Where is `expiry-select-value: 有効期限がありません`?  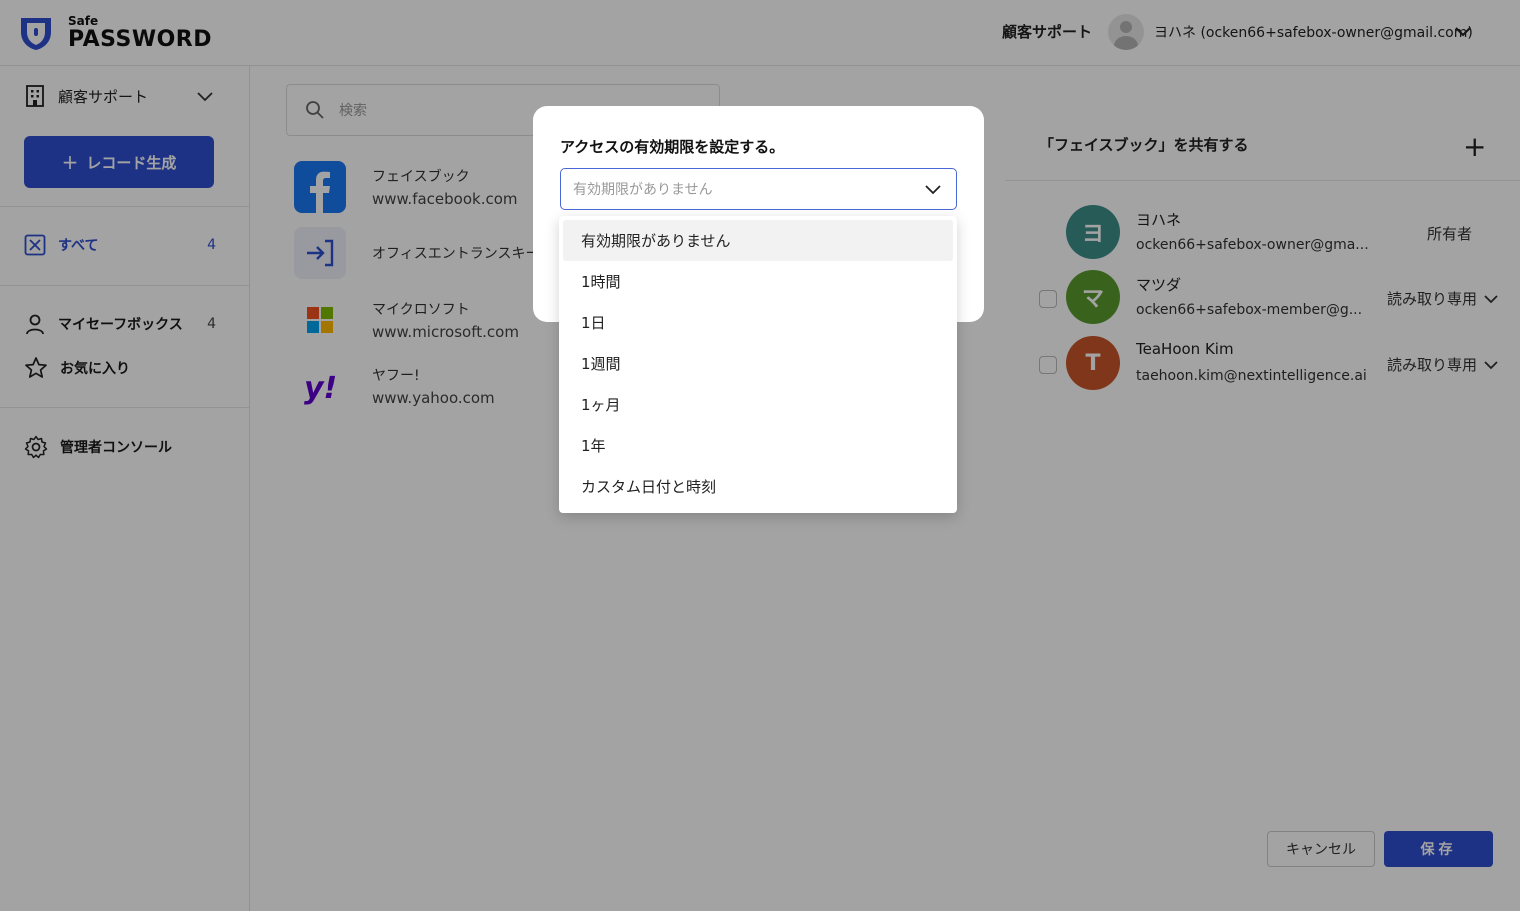
expiry-select-value: 有効期限がありません is located at coordinates (643, 190).